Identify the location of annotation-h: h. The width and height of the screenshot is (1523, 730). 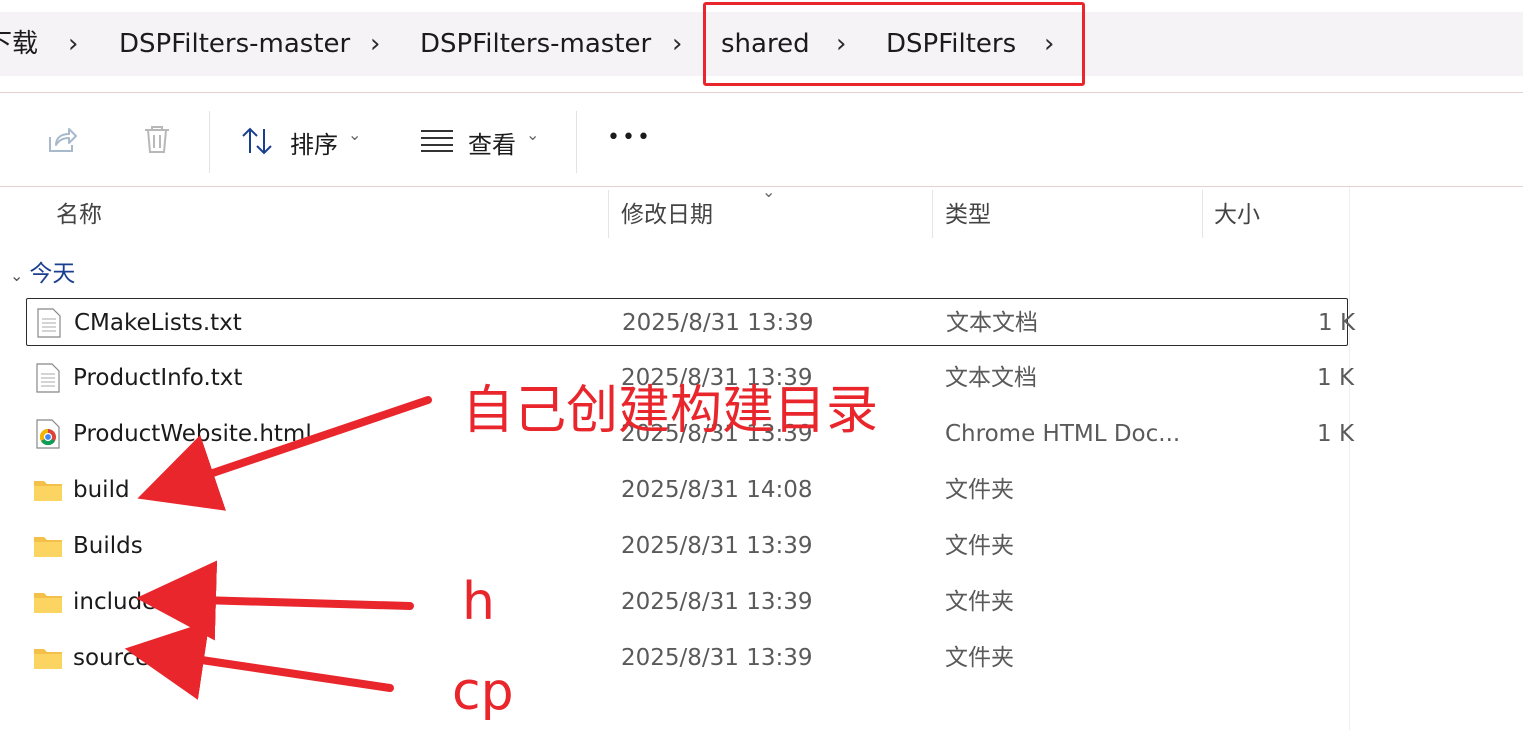
(478, 602).